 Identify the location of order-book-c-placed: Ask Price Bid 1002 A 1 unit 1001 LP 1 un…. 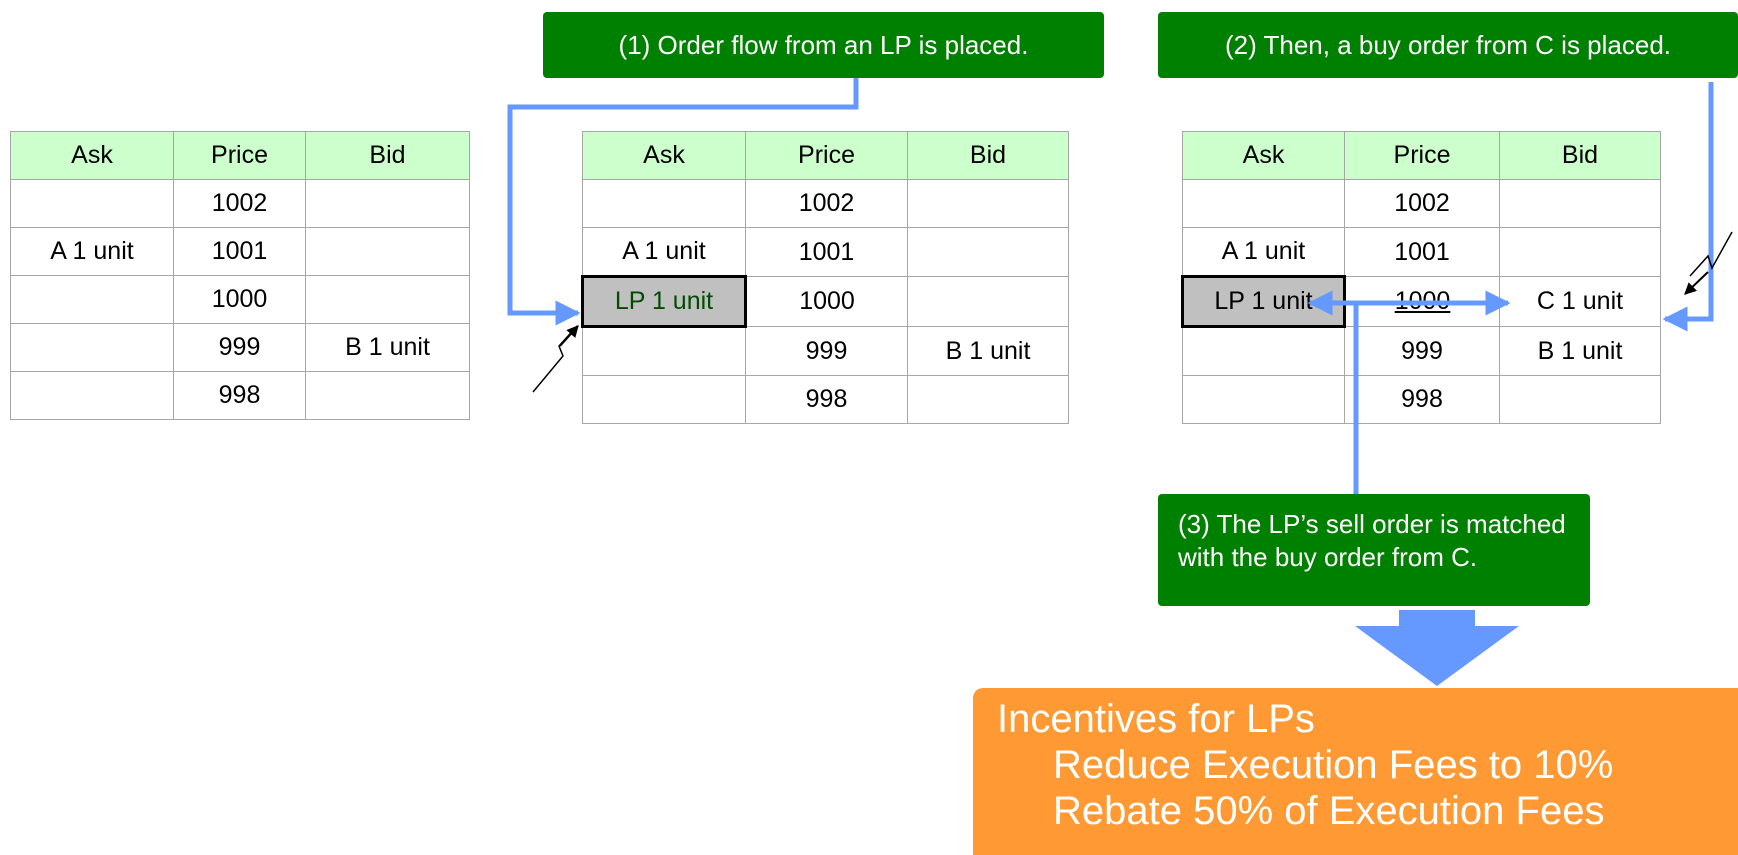
(1421, 277).